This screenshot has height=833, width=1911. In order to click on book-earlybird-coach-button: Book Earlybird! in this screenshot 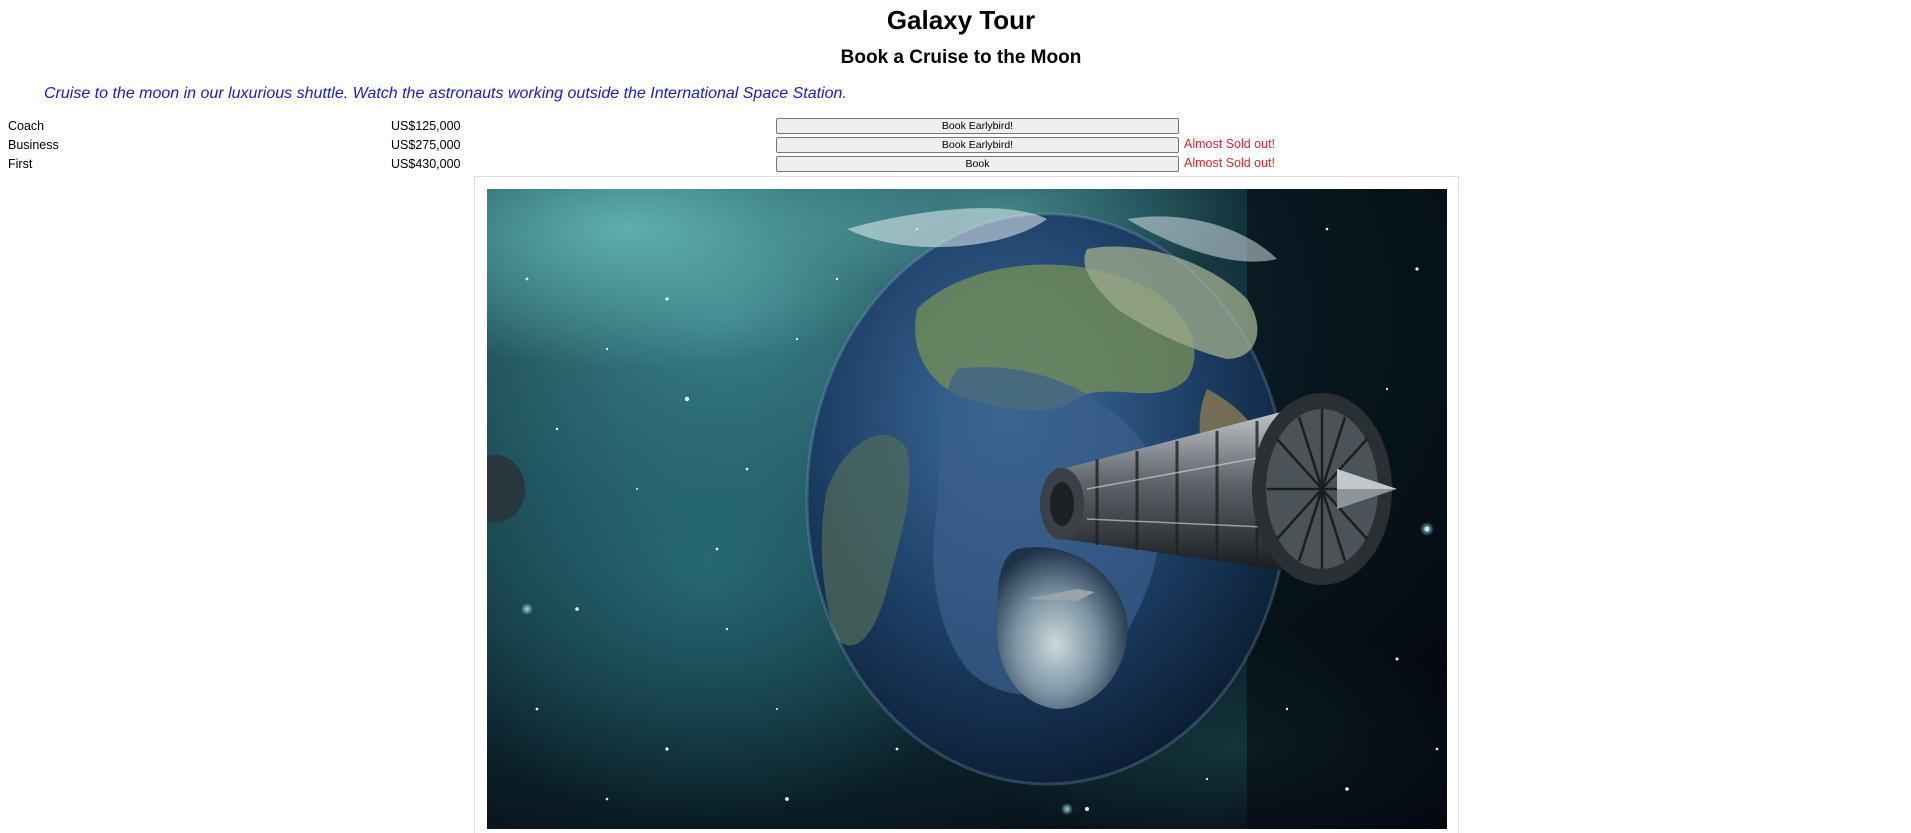, I will do `click(977, 126)`.